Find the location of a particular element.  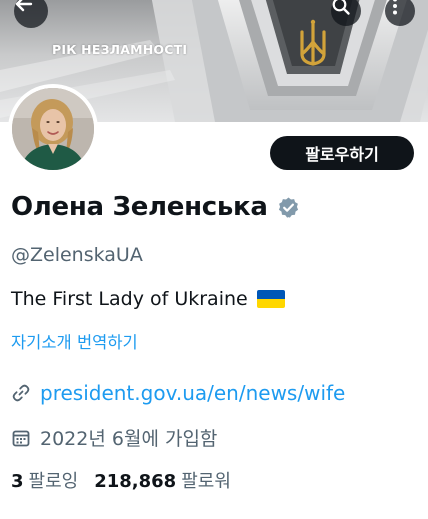

joined-date: 2022년 6월에 가입함 is located at coordinates (129, 439).